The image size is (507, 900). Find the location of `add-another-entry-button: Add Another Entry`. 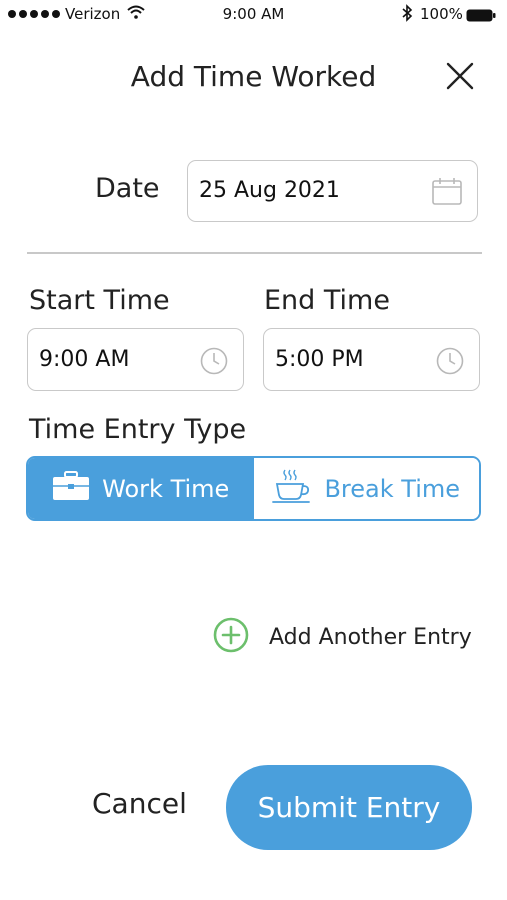

add-another-entry-button: Add Another Entry is located at coordinates (342, 637).